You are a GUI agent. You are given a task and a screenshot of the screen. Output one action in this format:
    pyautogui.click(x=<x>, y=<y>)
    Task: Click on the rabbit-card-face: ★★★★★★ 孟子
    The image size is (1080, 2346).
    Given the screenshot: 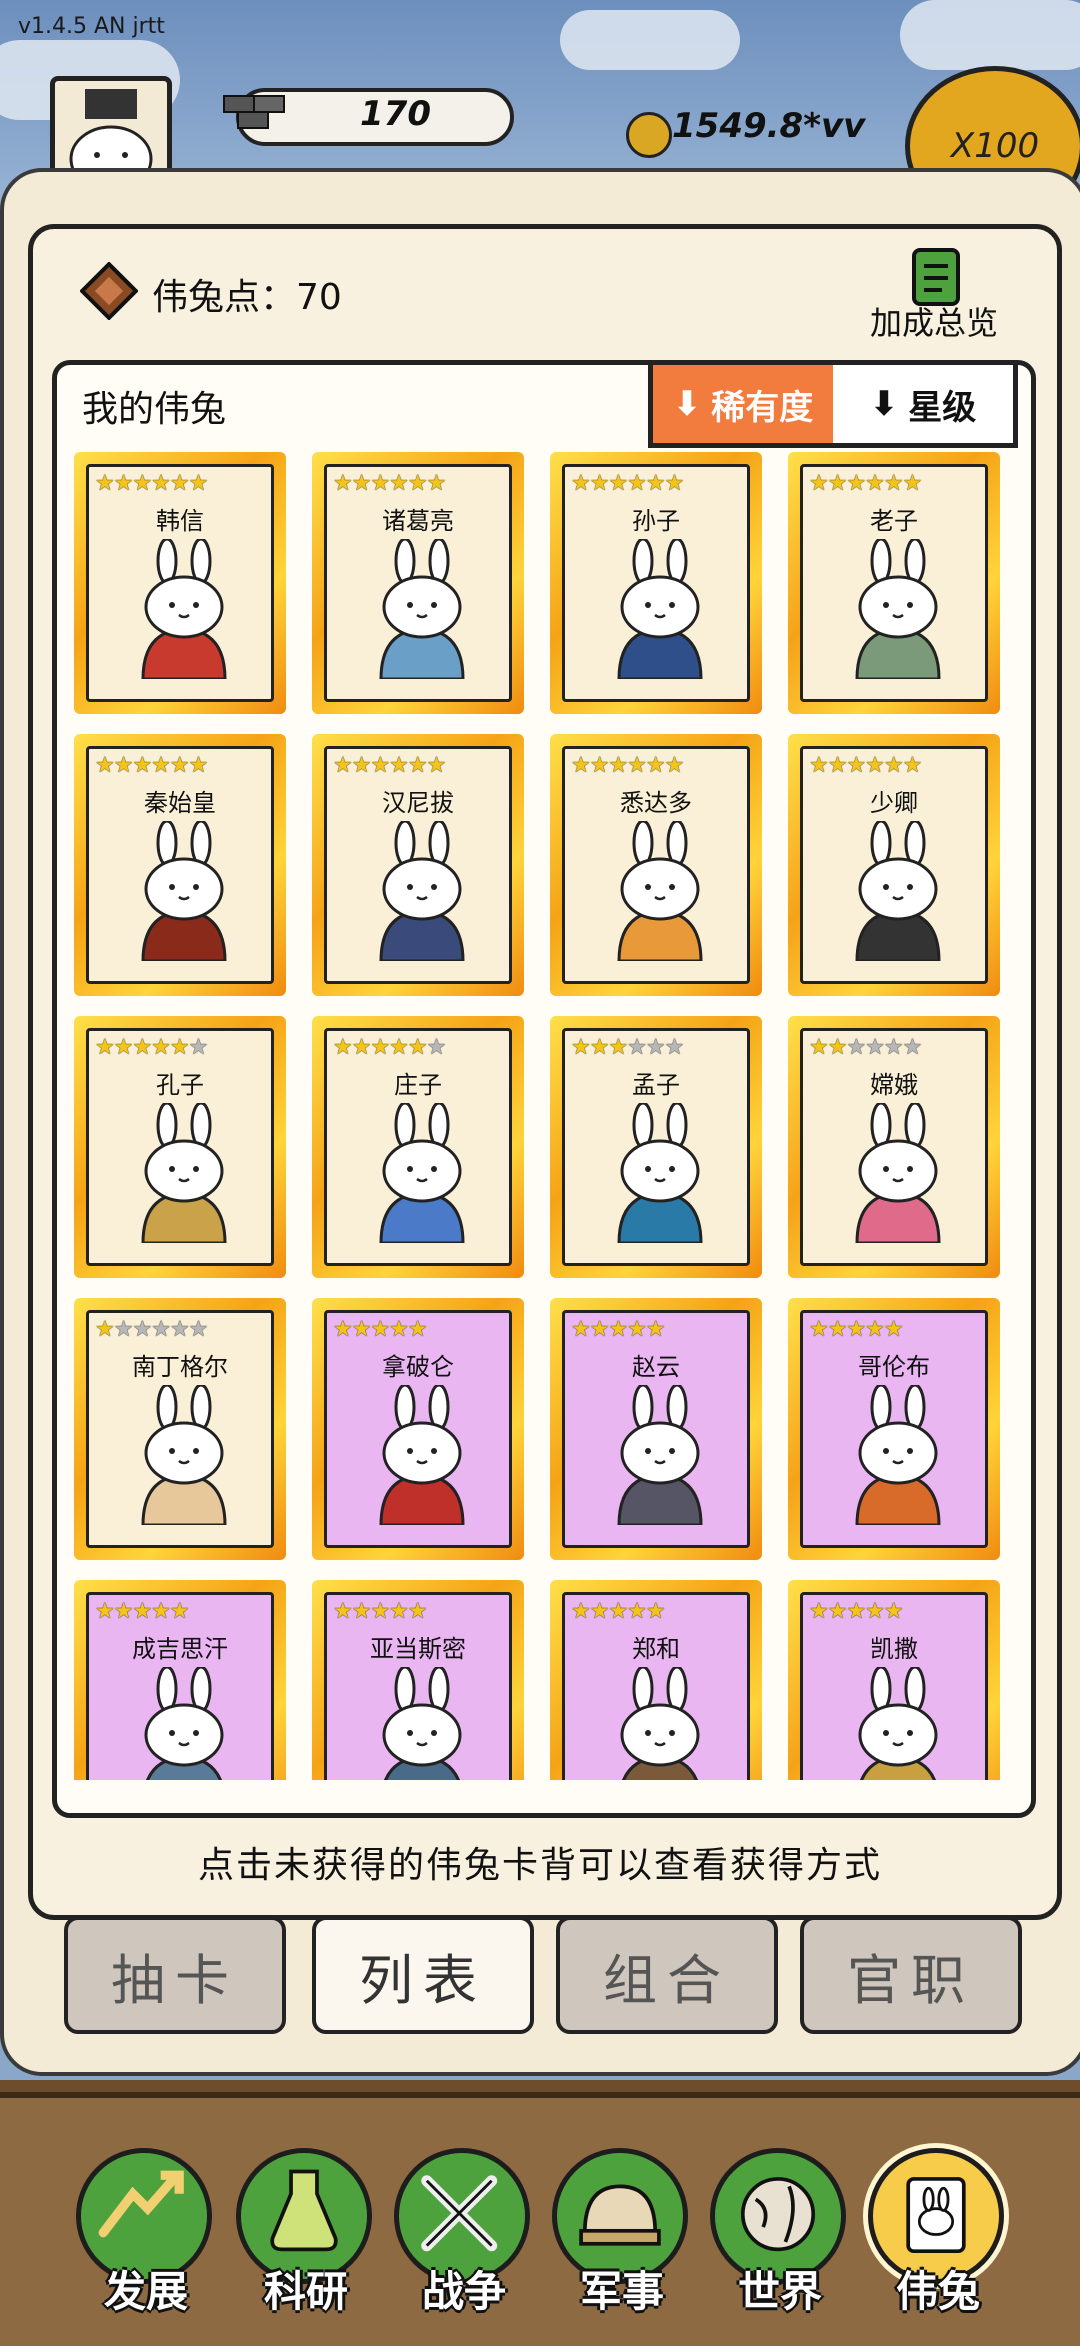 What is the action you would take?
    pyautogui.click(x=656, y=1147)
    